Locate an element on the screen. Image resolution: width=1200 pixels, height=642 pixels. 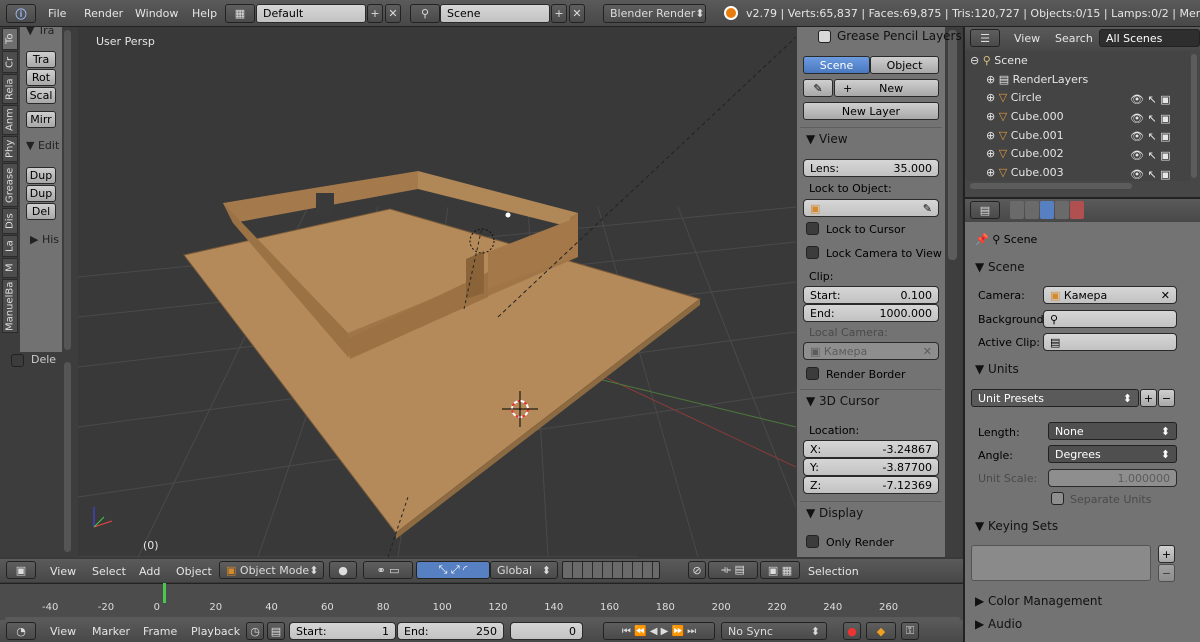
3d-cursor-section-header: ▼ 3D Cursor is located at coordinates (842, 401).